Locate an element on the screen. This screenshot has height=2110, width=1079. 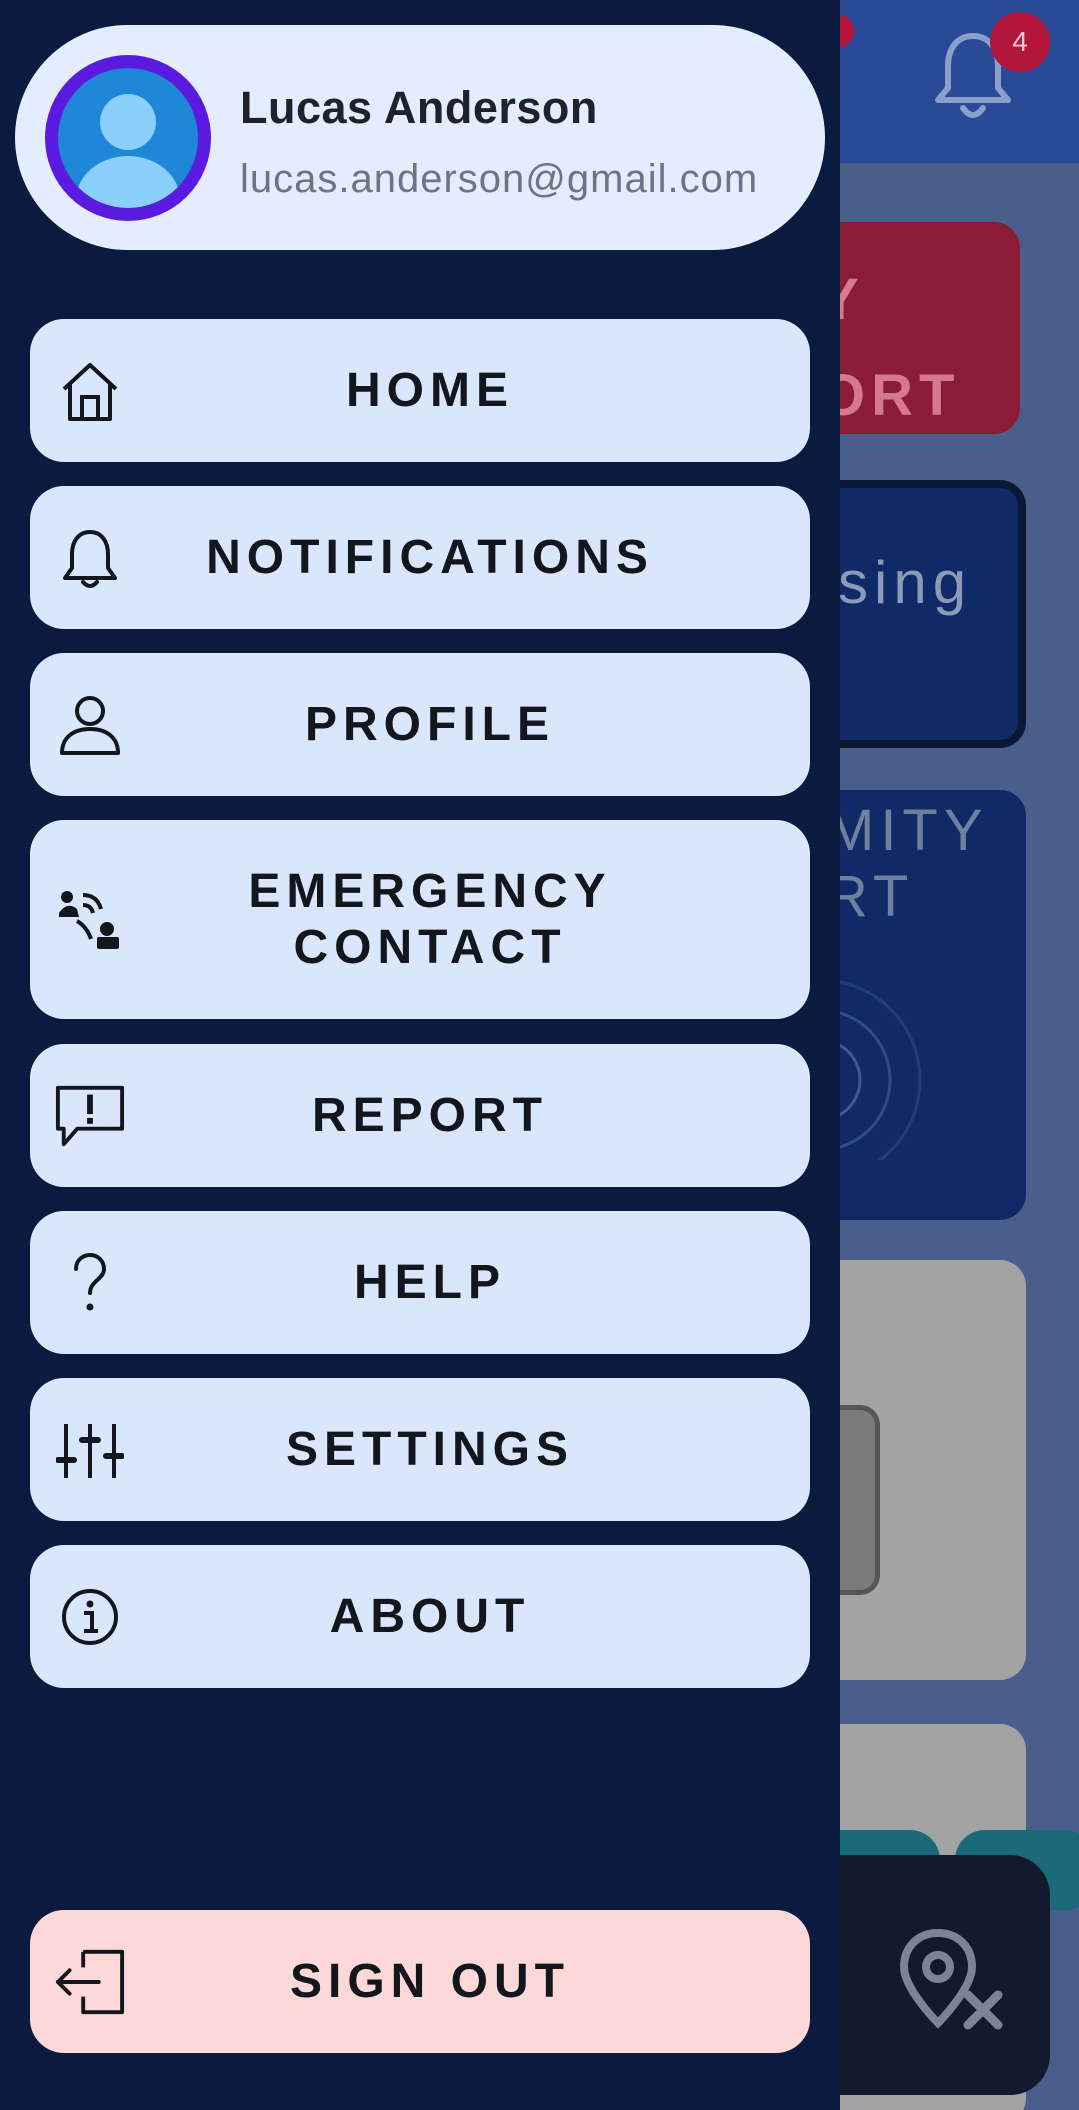
avatar is located at coordinates (128, 138).